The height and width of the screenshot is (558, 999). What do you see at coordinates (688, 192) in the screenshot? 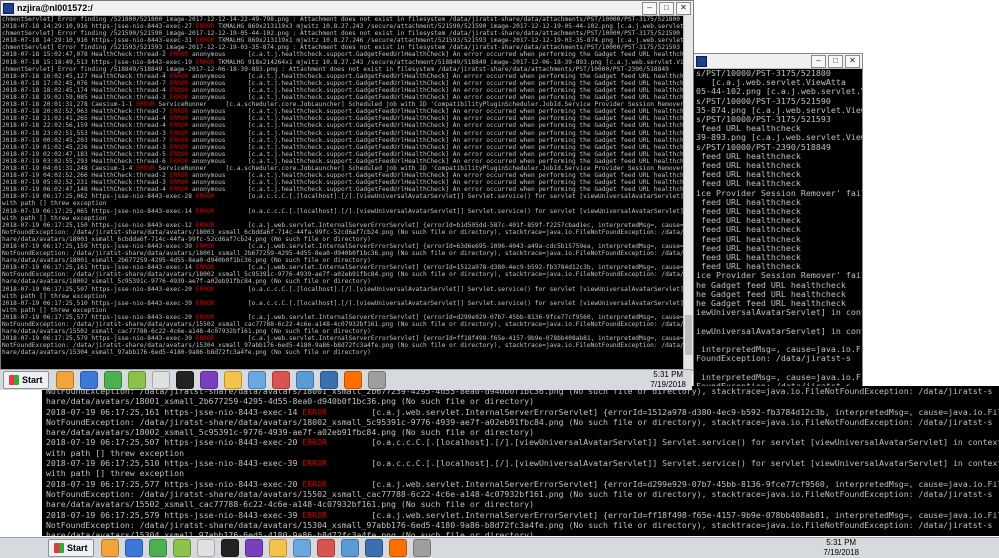
I see `scrollbar` at bounding box center [688, 192].